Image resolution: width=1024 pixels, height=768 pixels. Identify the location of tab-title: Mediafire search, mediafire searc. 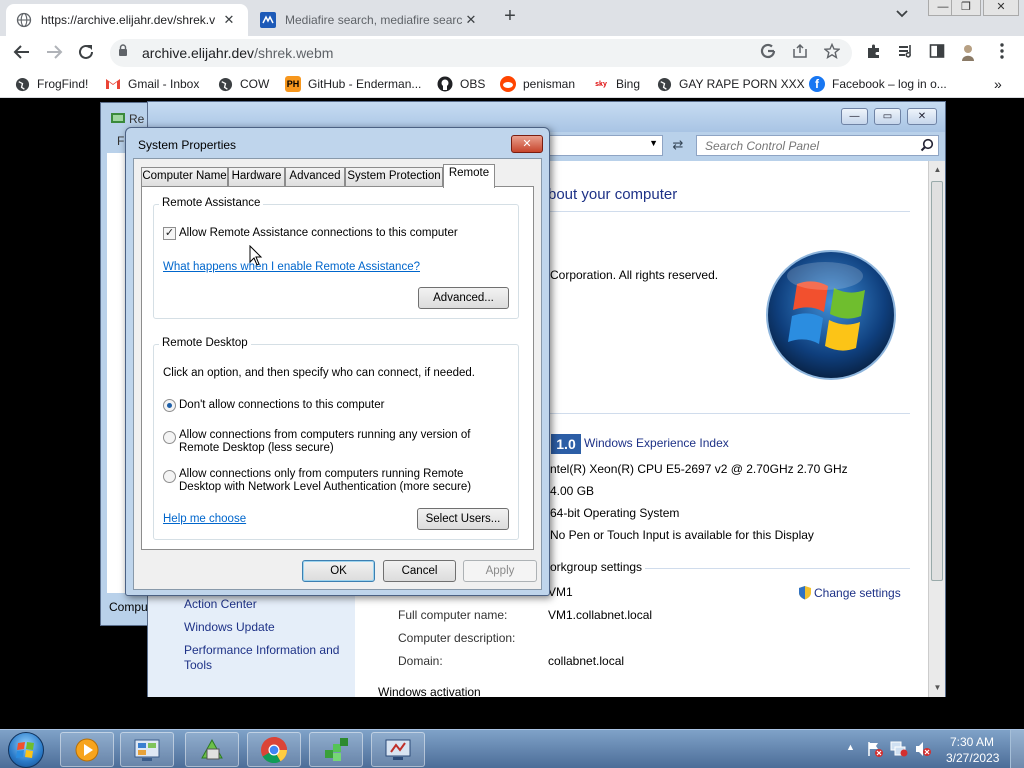
(373, 20).